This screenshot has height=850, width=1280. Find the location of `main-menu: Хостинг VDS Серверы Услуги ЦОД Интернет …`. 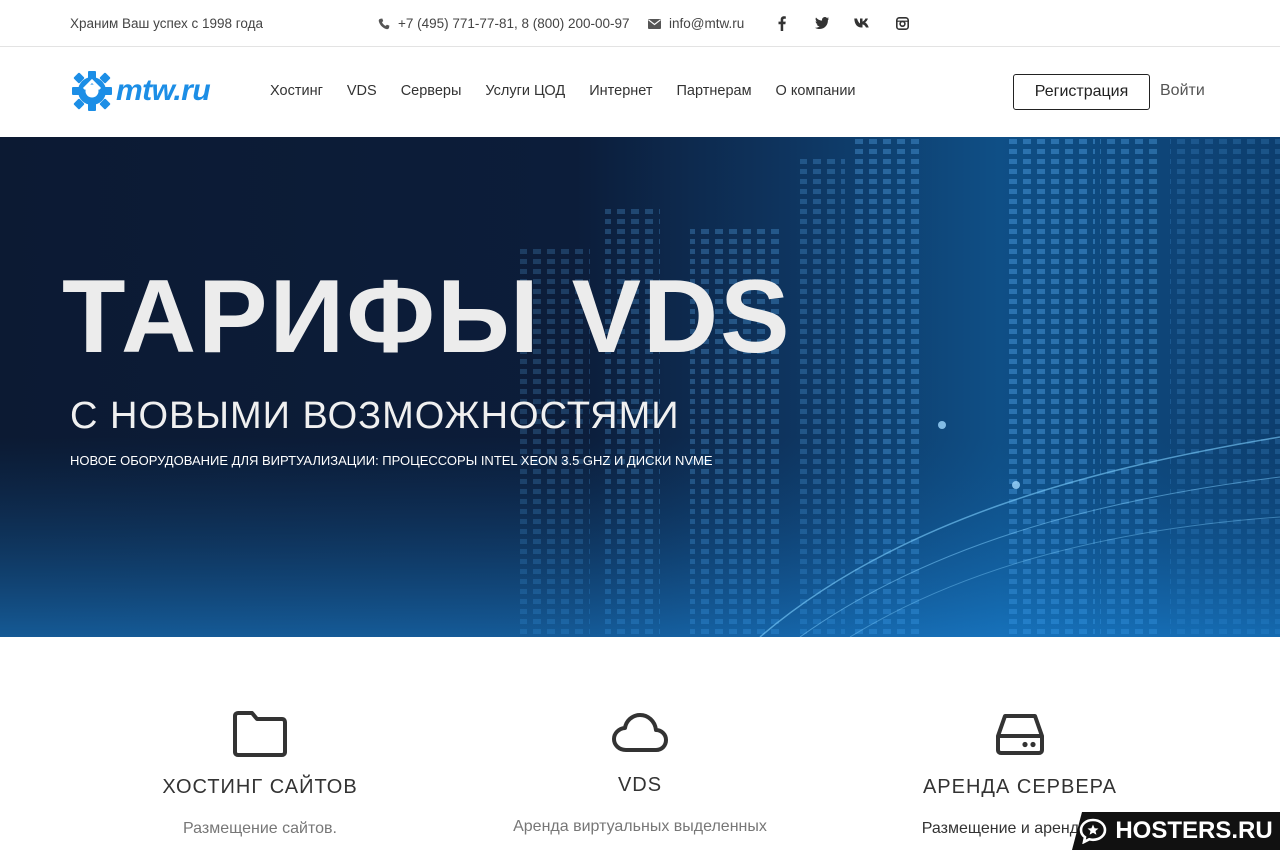

main-menu: Хостинг VDS Серверы Услуги ЦОД Интернет … is located at coordinates (563, 91).